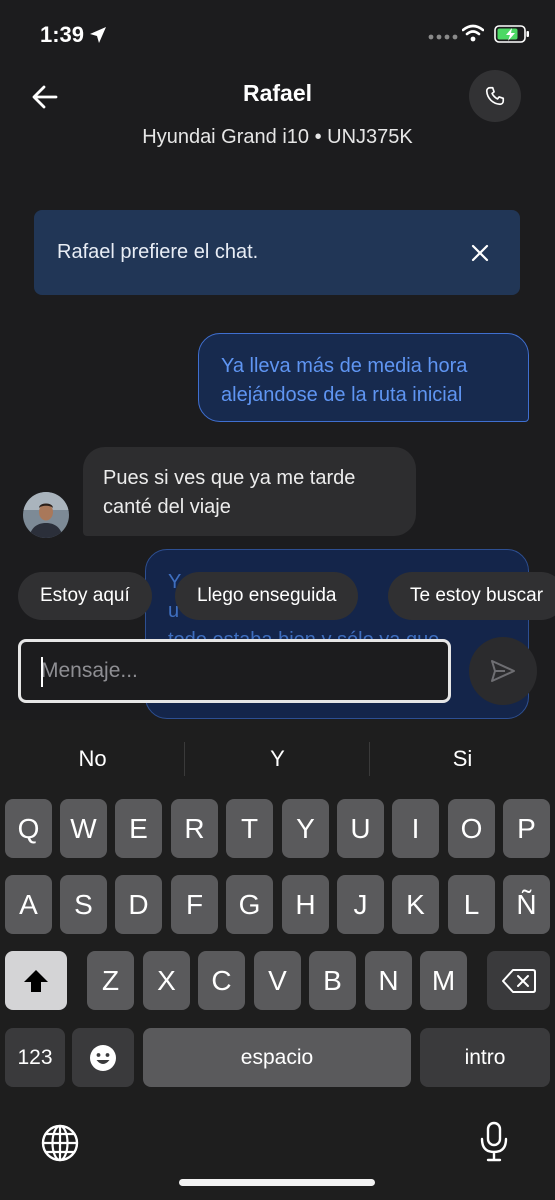  What do you see at coordinates (526, 904) in the screenshot?
I see `key: Ñ` at bounding box center [526, 904].